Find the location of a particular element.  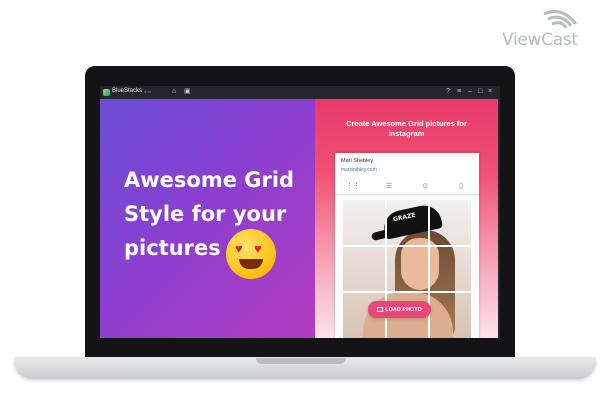

menu-icon: ≡ is located at coordinates (459, 92).